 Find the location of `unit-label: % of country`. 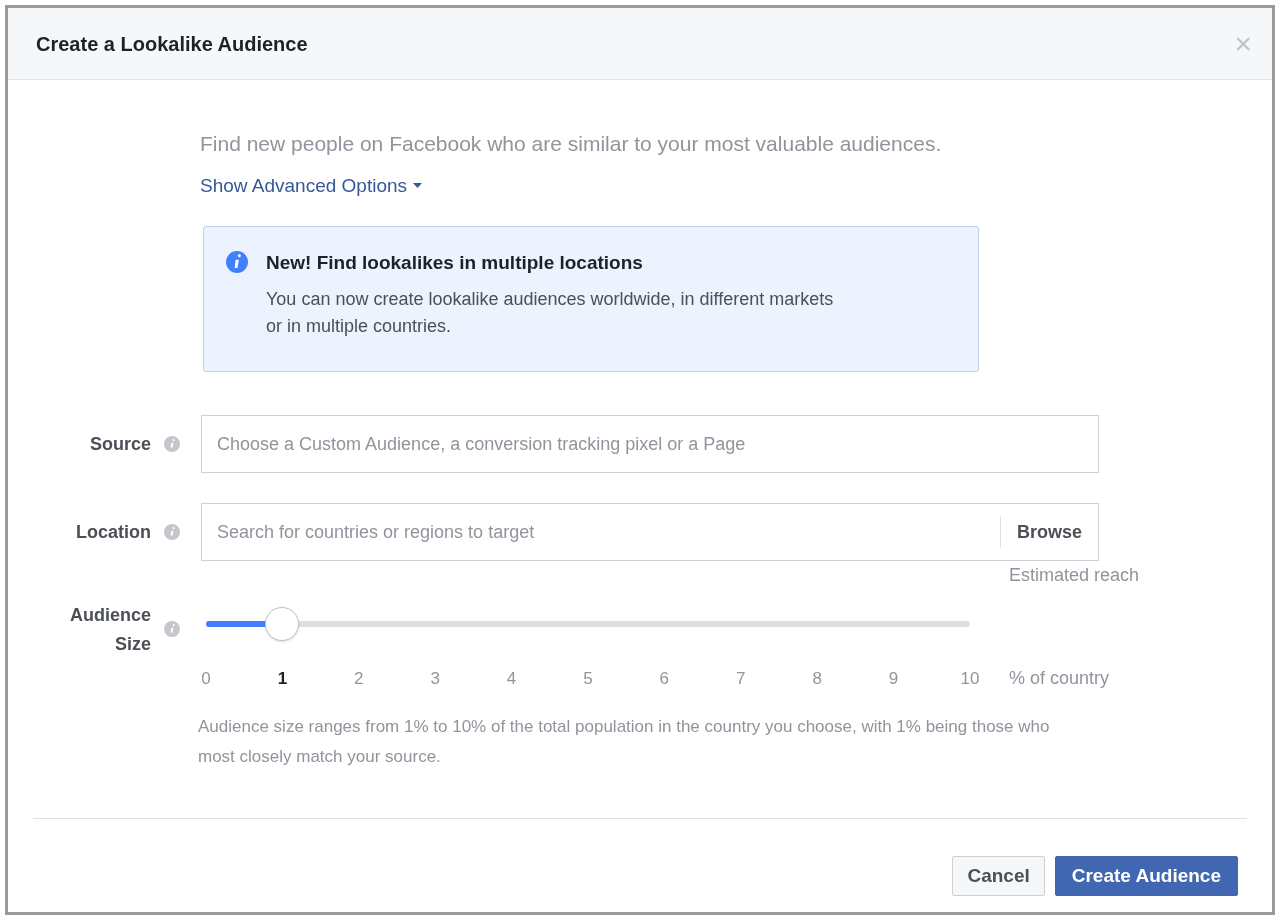

unit-label: % of country is located at coordinates (1059, 678).